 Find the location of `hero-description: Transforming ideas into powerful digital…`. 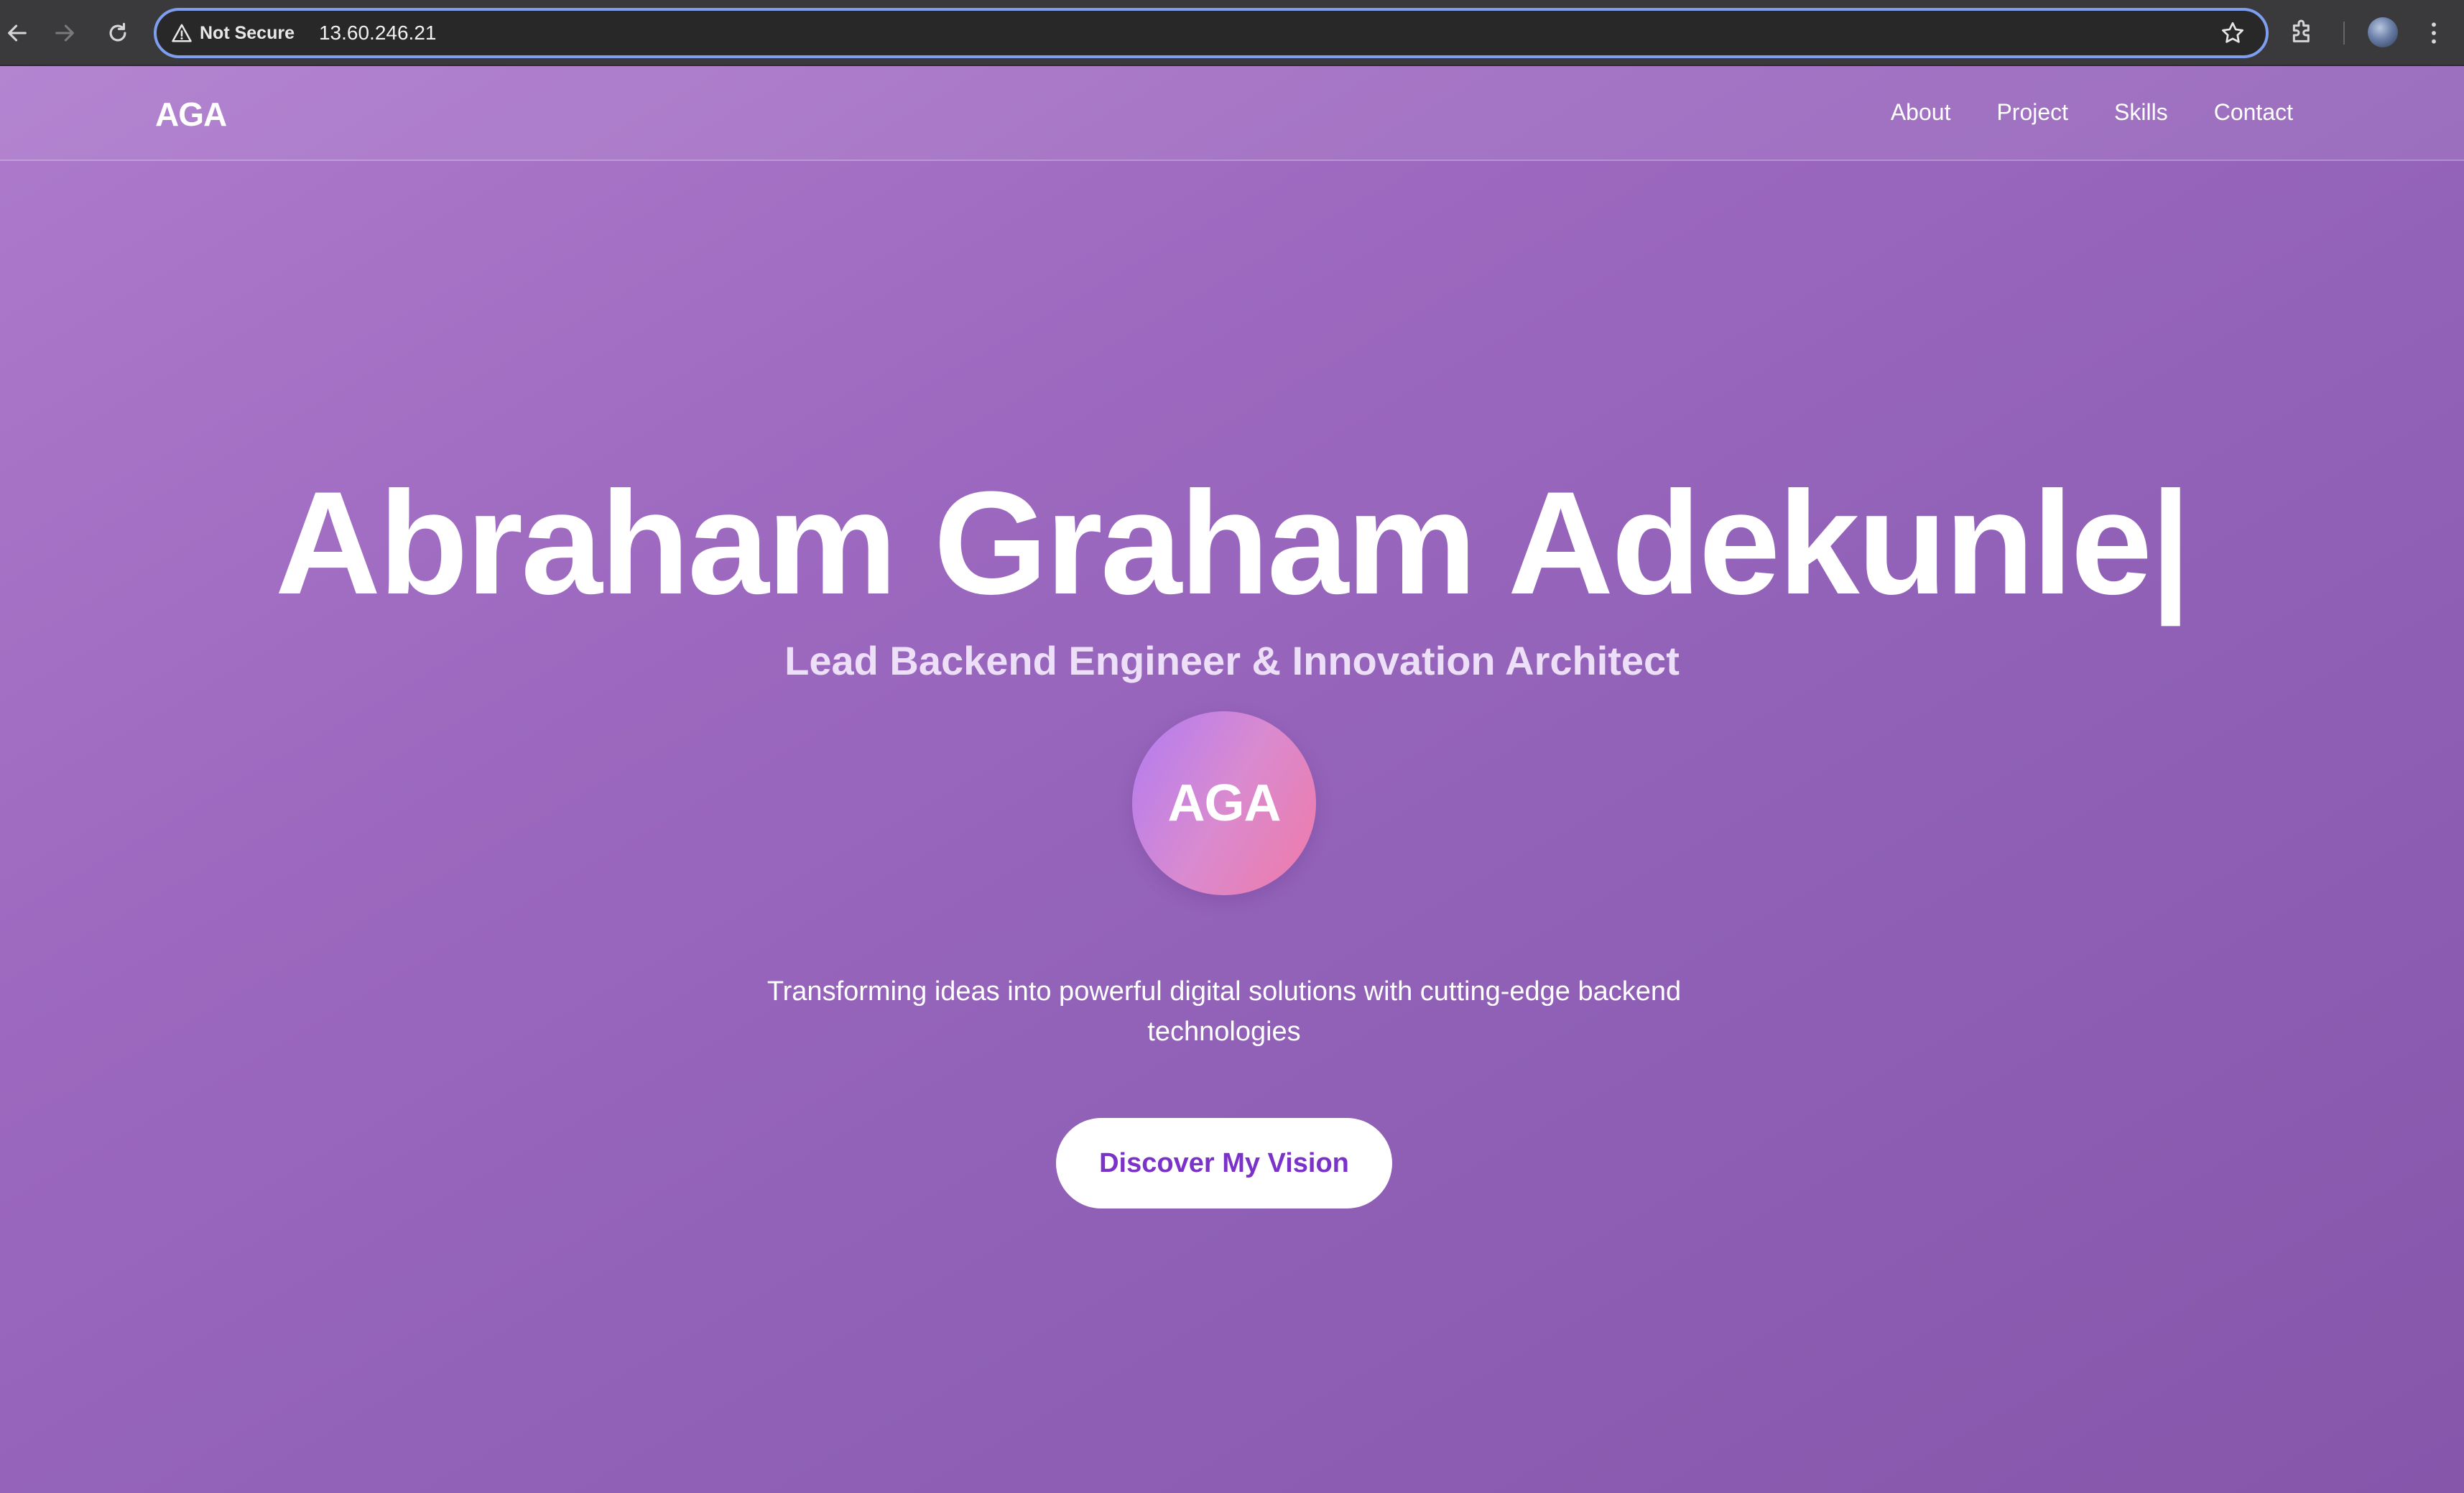

hero-description: Transforming ideas into powerful digital… is located at coordinates (1224, 1011).